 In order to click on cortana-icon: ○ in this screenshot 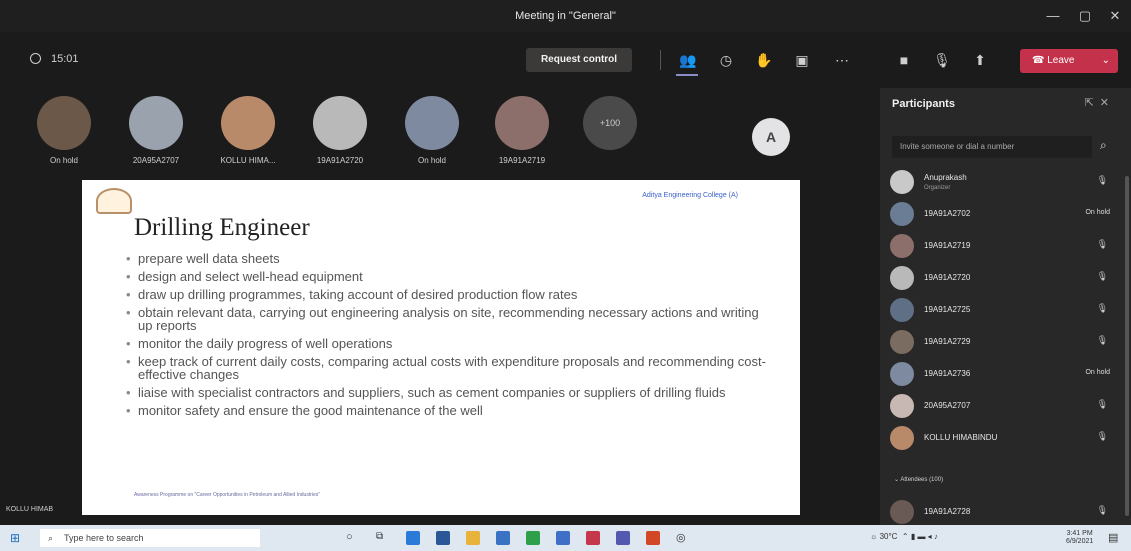, I will do `click(353, 538)`.